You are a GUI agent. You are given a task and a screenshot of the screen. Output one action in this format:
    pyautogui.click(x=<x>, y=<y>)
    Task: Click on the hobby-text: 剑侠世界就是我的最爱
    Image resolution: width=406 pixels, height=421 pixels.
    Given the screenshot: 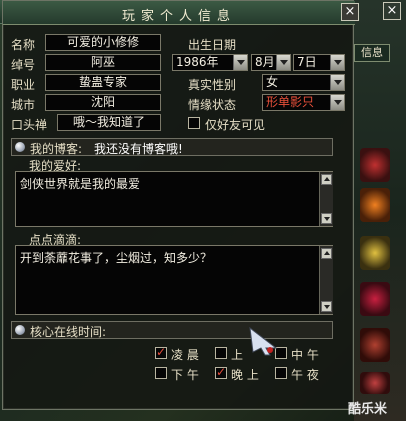 What is the action you would take?
    pyautogui.click(x=80, y=184)
    